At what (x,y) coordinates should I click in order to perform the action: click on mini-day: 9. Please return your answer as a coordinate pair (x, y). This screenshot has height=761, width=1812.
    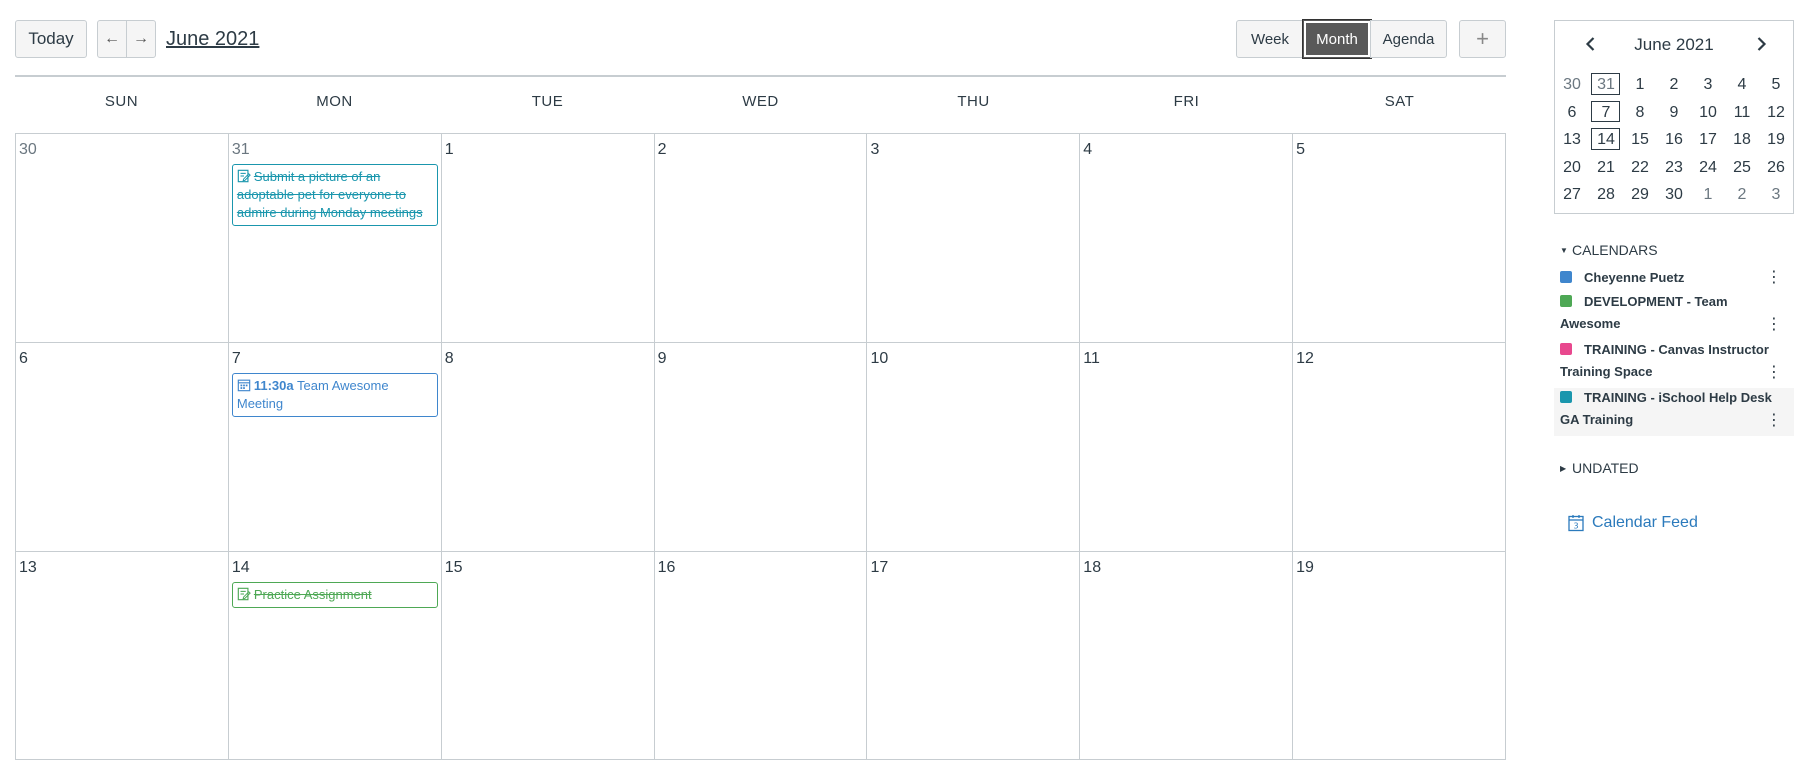
    Looking at the image, I should click on (1674, 113).